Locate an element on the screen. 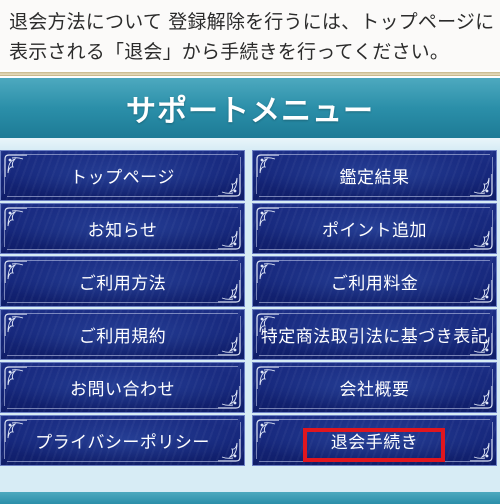 This screenshot has height=504, width=500. support-menu-header: サポートメニュー is located at coordinates (250, 108).